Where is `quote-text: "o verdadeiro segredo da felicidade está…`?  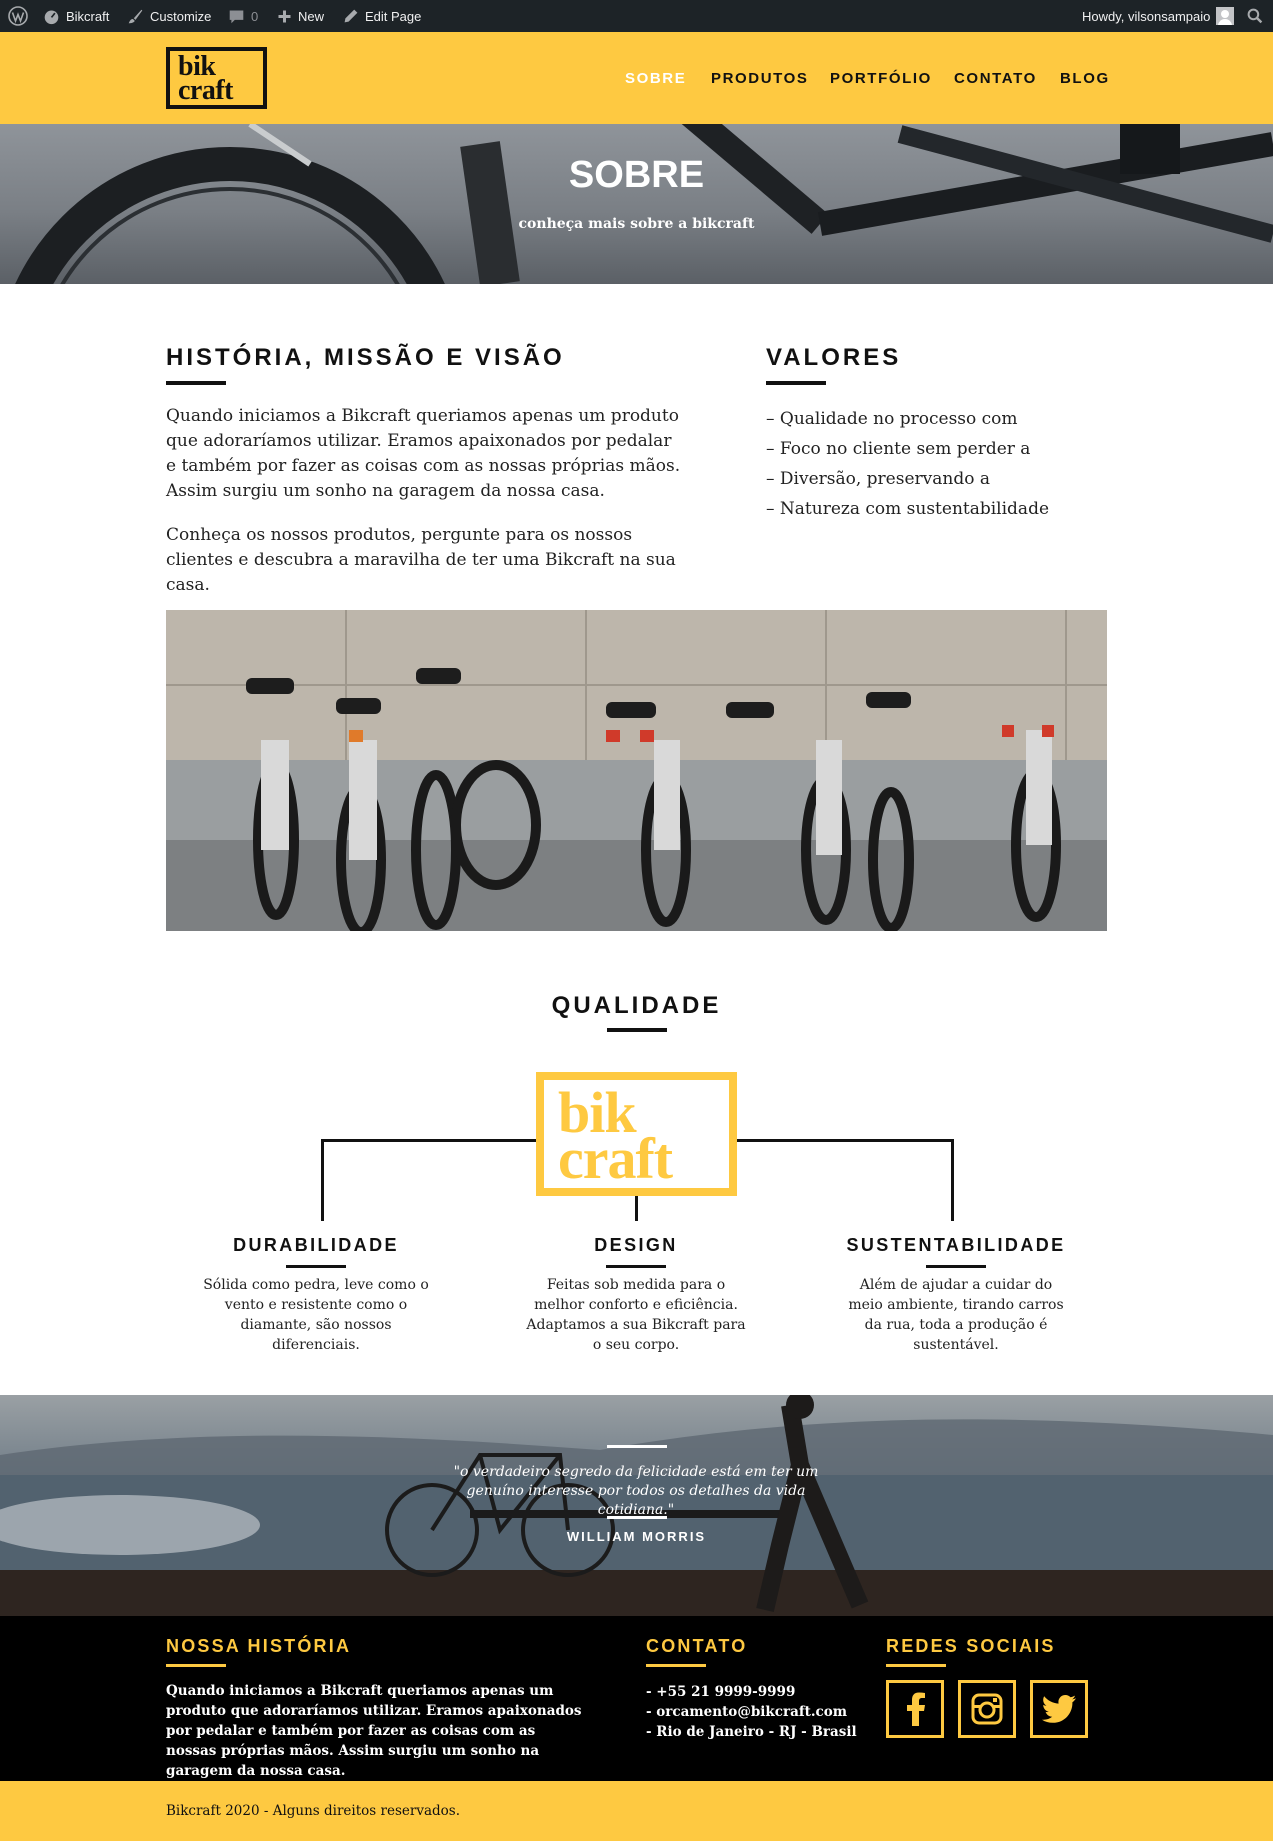 quote-text: "o verdadeiro segredo da felicidade está… is located at coordinates (636, 1491).